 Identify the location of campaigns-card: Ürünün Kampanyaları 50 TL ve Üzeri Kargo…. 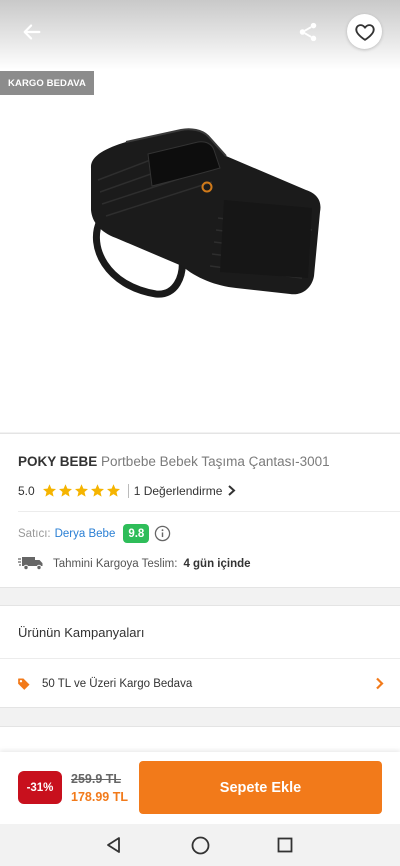
(200, 656).